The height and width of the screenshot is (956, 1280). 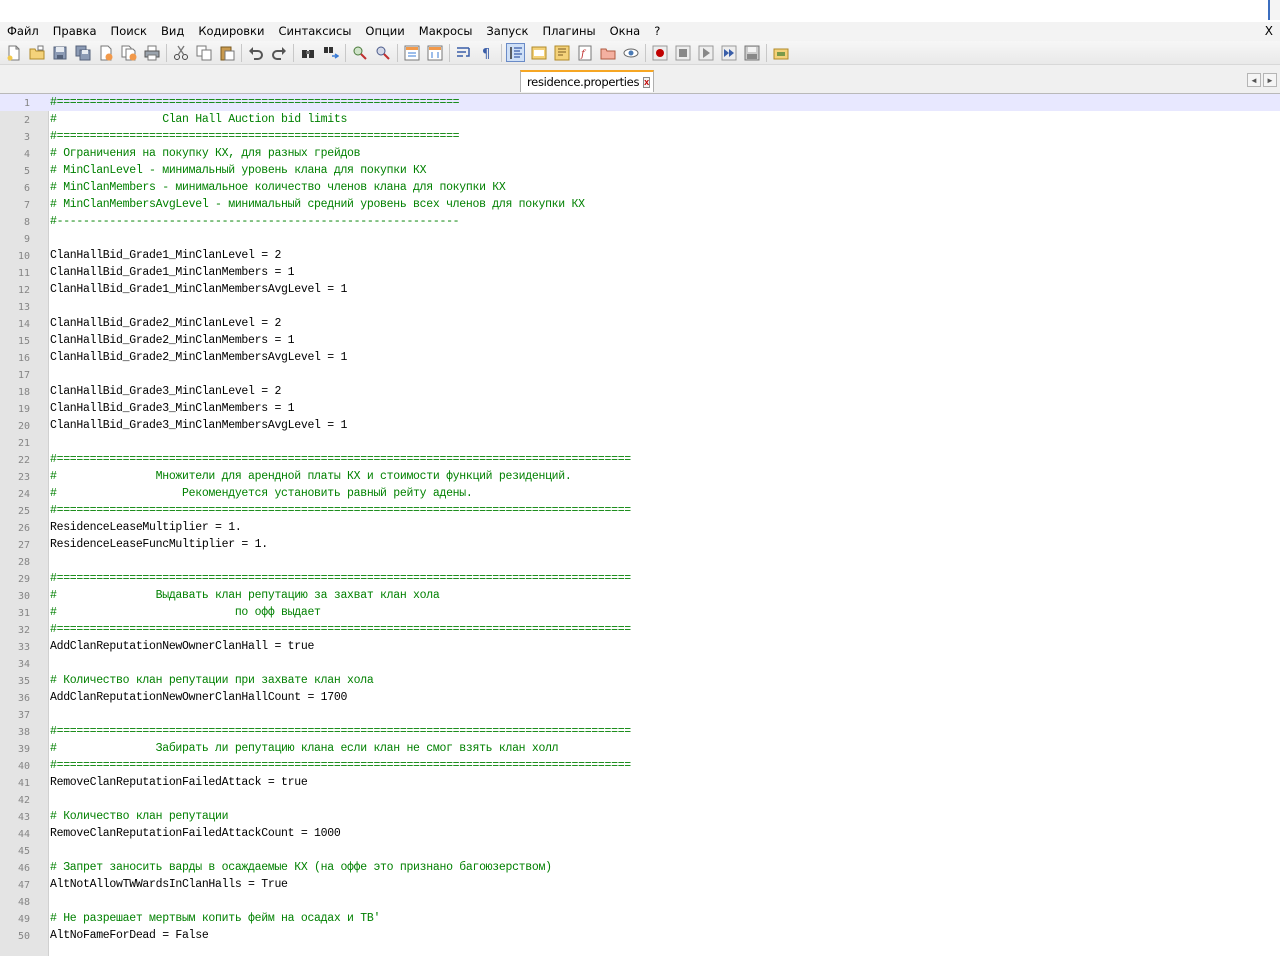 I want to click on editor-line: 11 ClanHallBid_Grade1_MinClanMembers = 1, so click(x=640, y=272).